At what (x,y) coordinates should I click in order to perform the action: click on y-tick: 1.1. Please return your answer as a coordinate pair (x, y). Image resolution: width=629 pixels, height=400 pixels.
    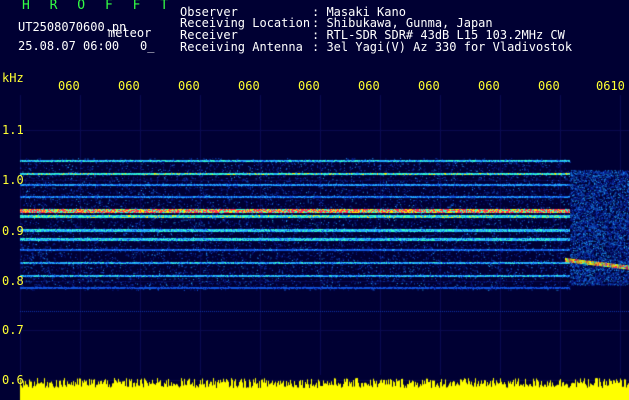
    Looking at the image, I should click on (13, 130).